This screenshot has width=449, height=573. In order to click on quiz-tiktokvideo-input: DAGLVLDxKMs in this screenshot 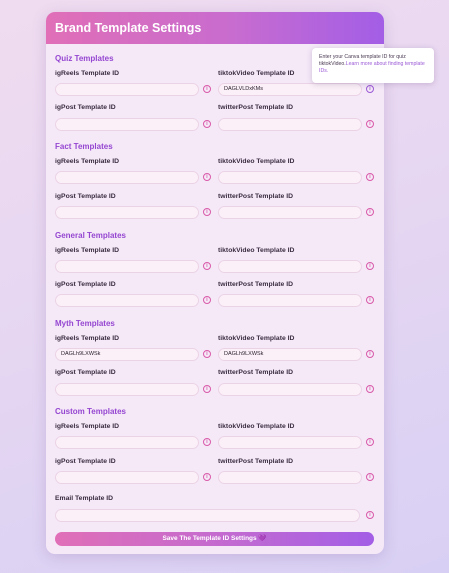, I will do `click(290, 89)`.